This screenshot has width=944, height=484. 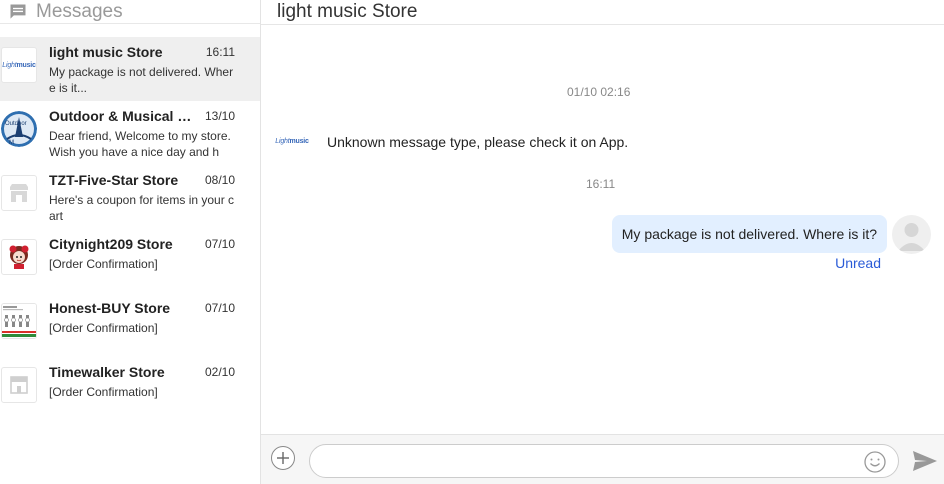 I want to click on conversation-time: 08/10, so click(x=219, y=180).